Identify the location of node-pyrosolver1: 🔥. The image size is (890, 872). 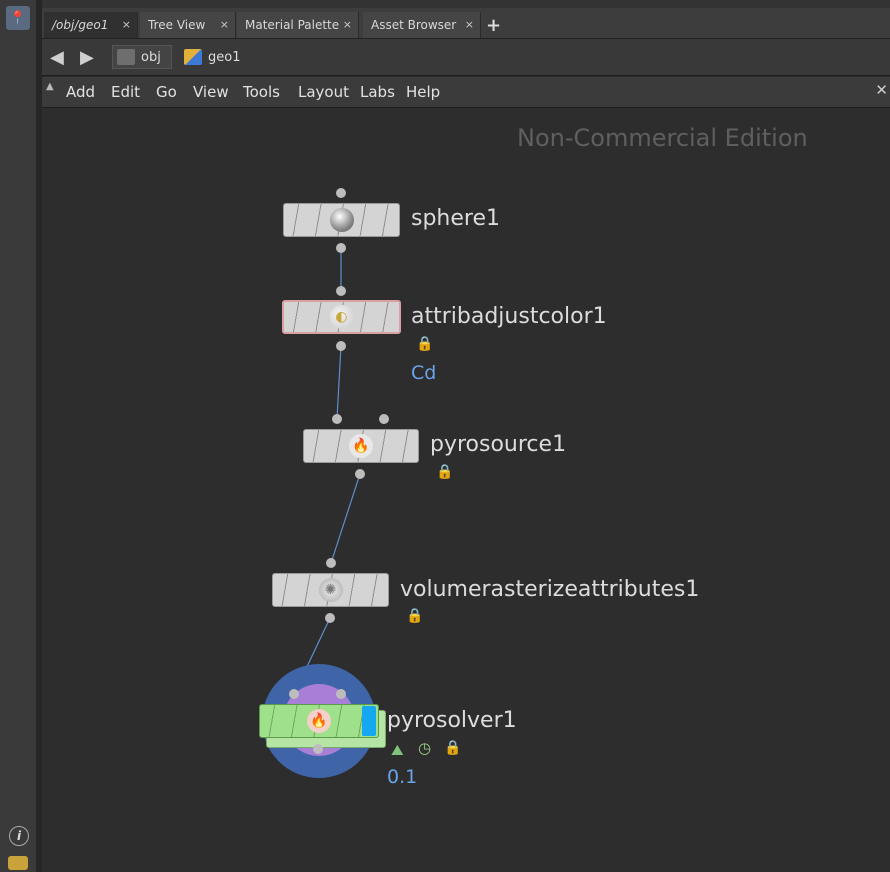
(319, 721).